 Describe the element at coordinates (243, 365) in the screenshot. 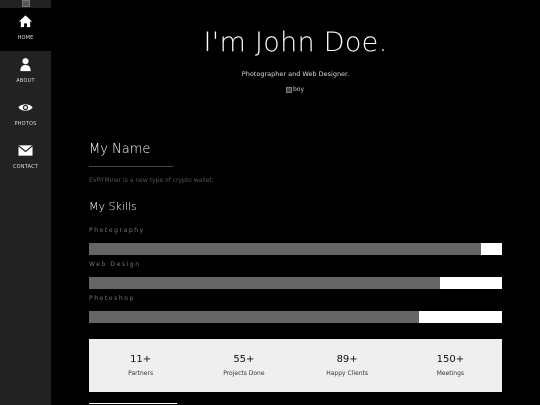

I see `stat-projects: 55+ Projects Done` at that location.